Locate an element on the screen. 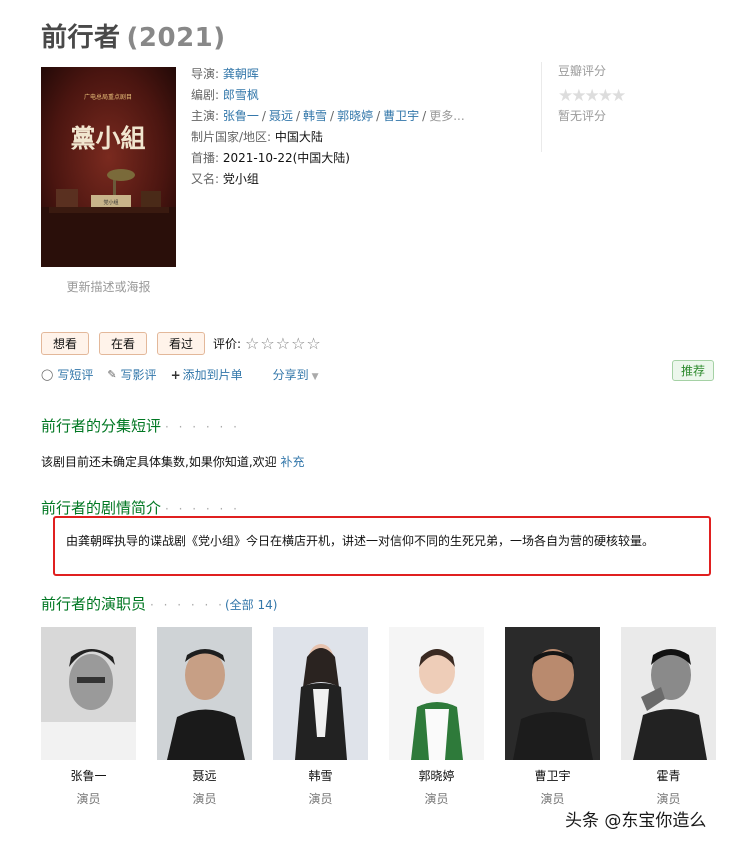  cast-label: 主演 is located at coordinates (203, 116).